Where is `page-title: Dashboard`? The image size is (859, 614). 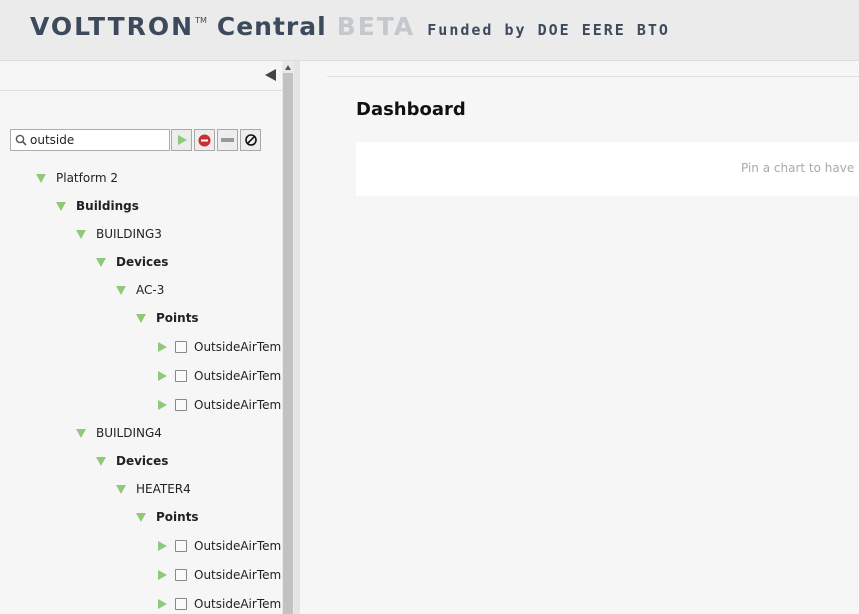 page-title: Dashboard is located at coordinates (411, 109).